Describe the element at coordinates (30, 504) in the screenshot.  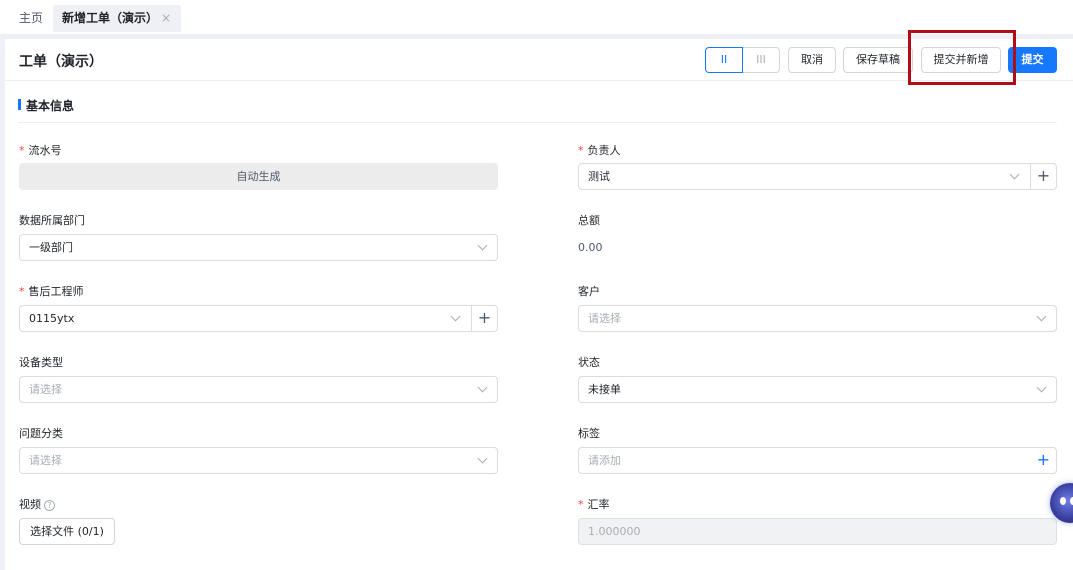
I see `video-label-text: 视频` at that location.